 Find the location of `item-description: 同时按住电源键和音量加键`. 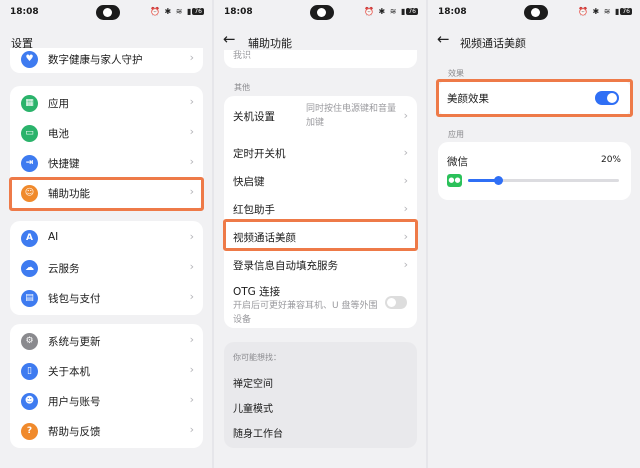

item-description: 同时按住电源键和音量加键 is located at coordinates (351, 116).